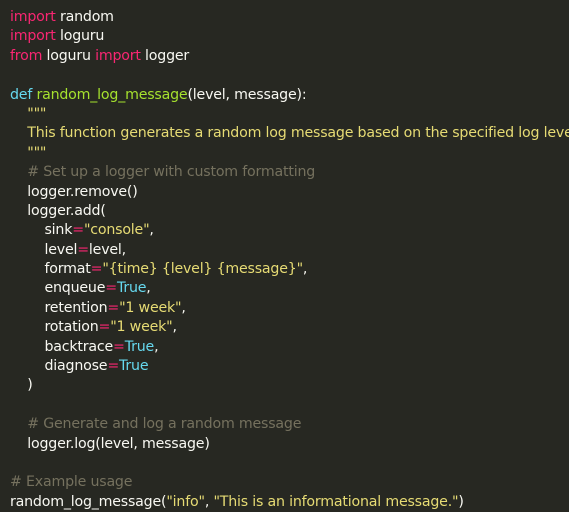  What do you see at coordinates (71, 482) in the screenshot?
I see `code-token-comment: # Example usage` at bounding box center [71, 482].